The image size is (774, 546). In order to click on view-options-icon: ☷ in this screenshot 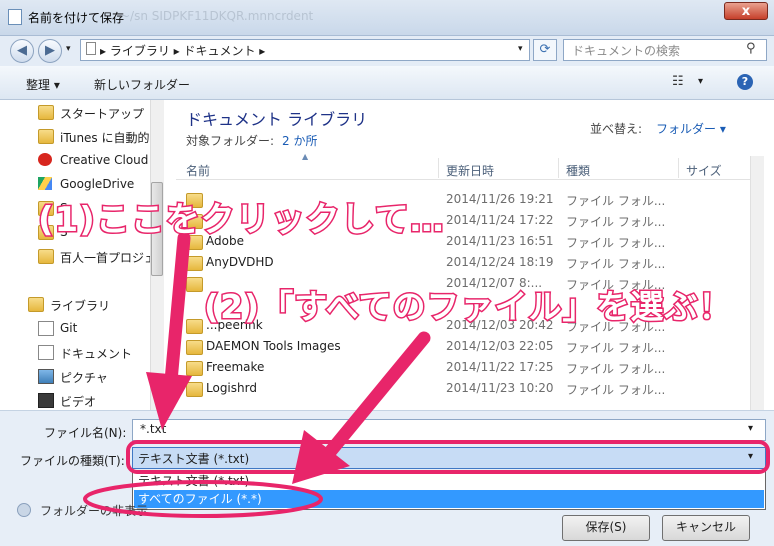, I will do `click(678, 81)`.